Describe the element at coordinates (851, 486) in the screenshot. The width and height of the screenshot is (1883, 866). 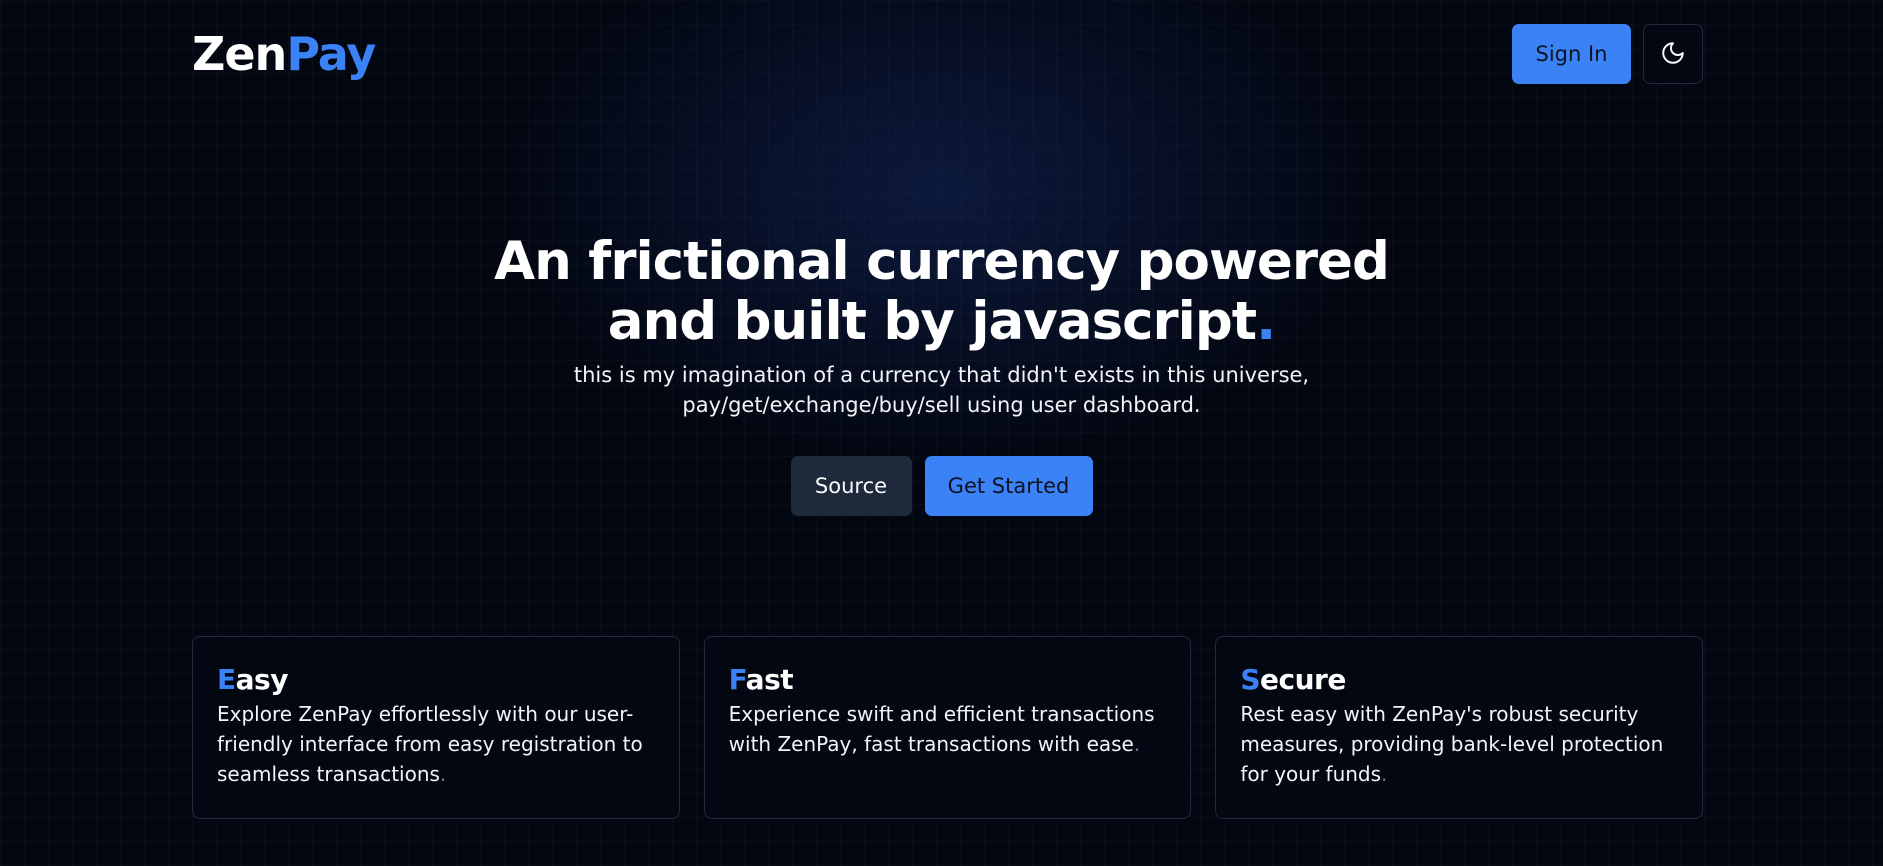
I see `source-button: Source` at that location.